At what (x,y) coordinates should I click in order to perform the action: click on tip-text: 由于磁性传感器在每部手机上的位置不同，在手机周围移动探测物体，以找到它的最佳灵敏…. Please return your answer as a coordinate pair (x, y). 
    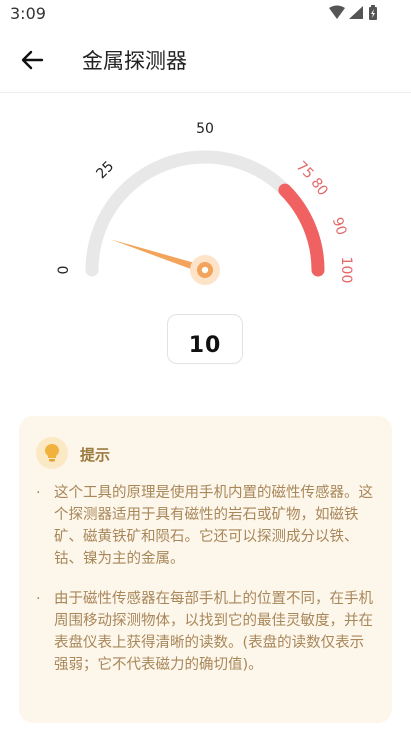
    Looking at the image, I should click on (213, 632).